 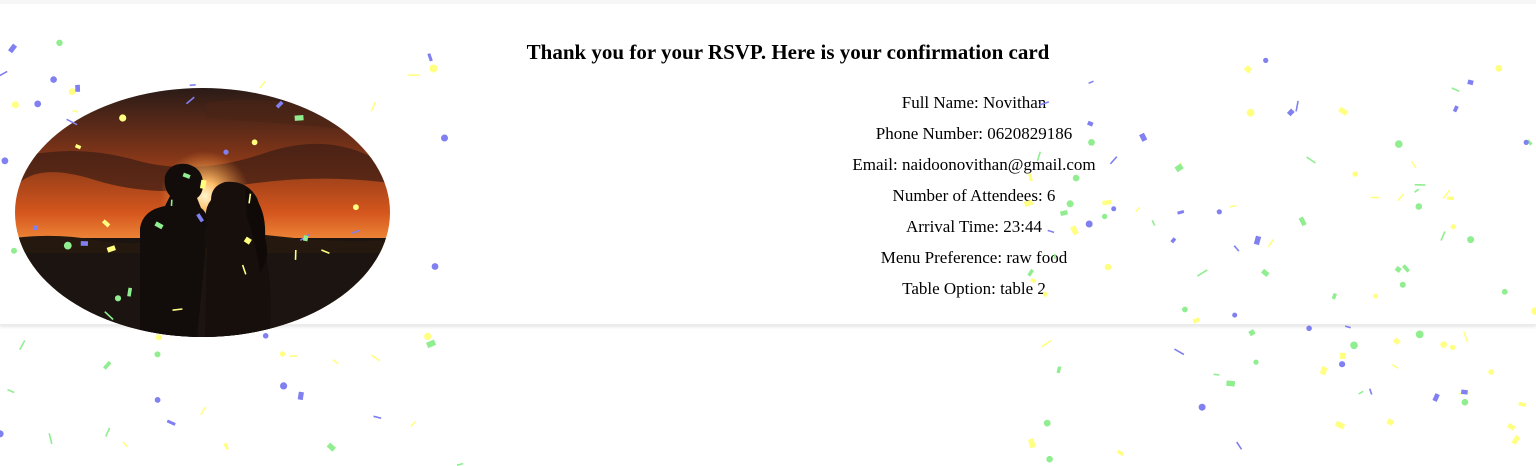 I want to click on couple-sunset-photo, so click(x=202, y=212).